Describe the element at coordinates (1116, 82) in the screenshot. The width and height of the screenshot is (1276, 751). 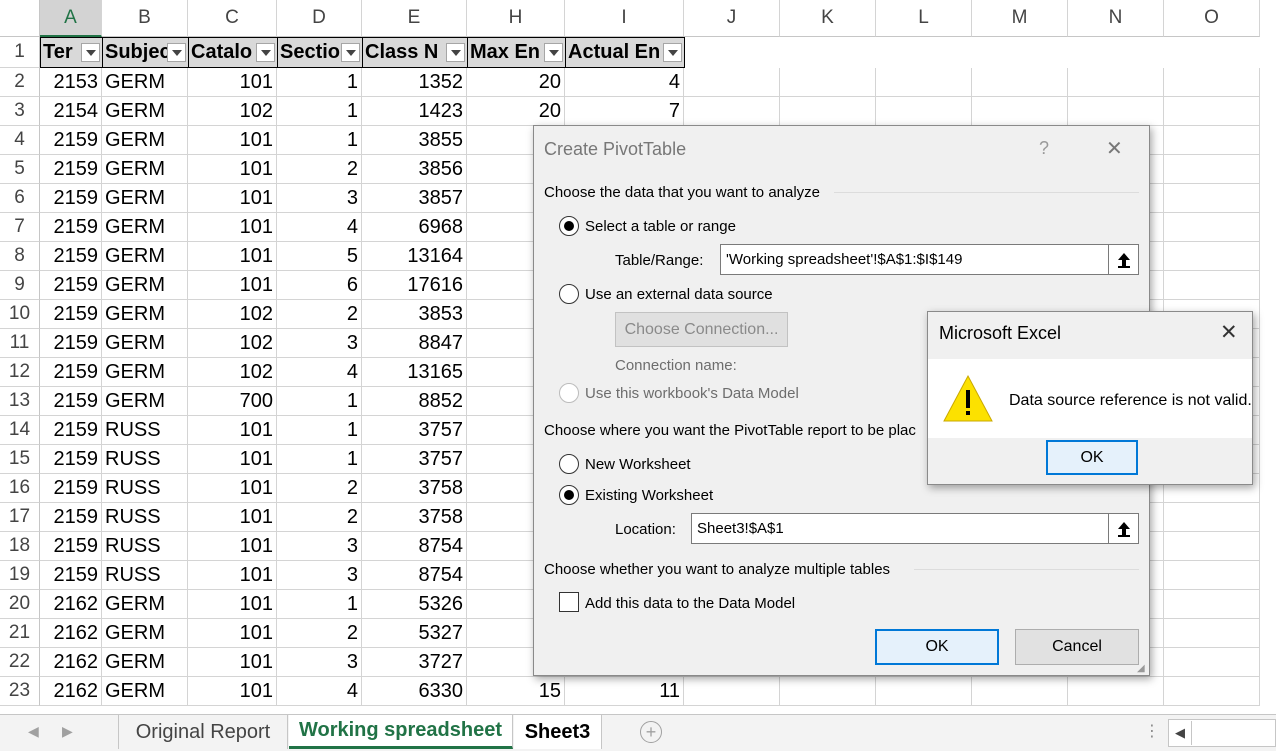
I see `cell-n2` at that location.